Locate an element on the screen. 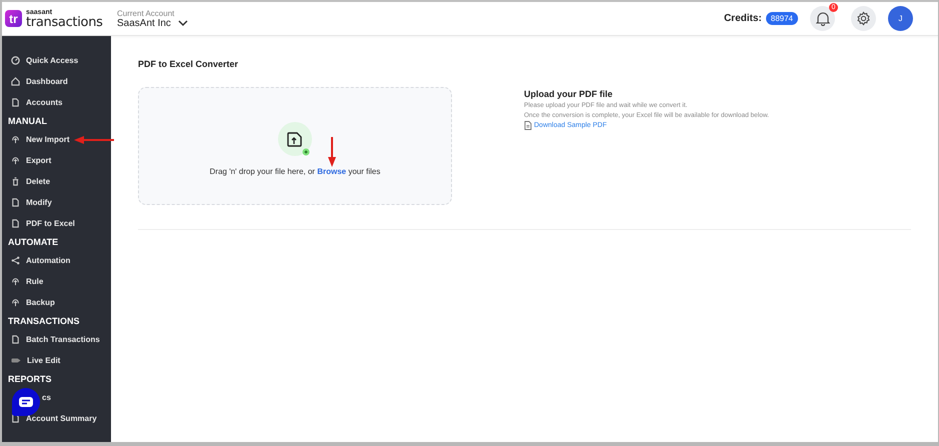 This screenshot has width=939, height=446. chat-button is located at coordinates (26, 402).